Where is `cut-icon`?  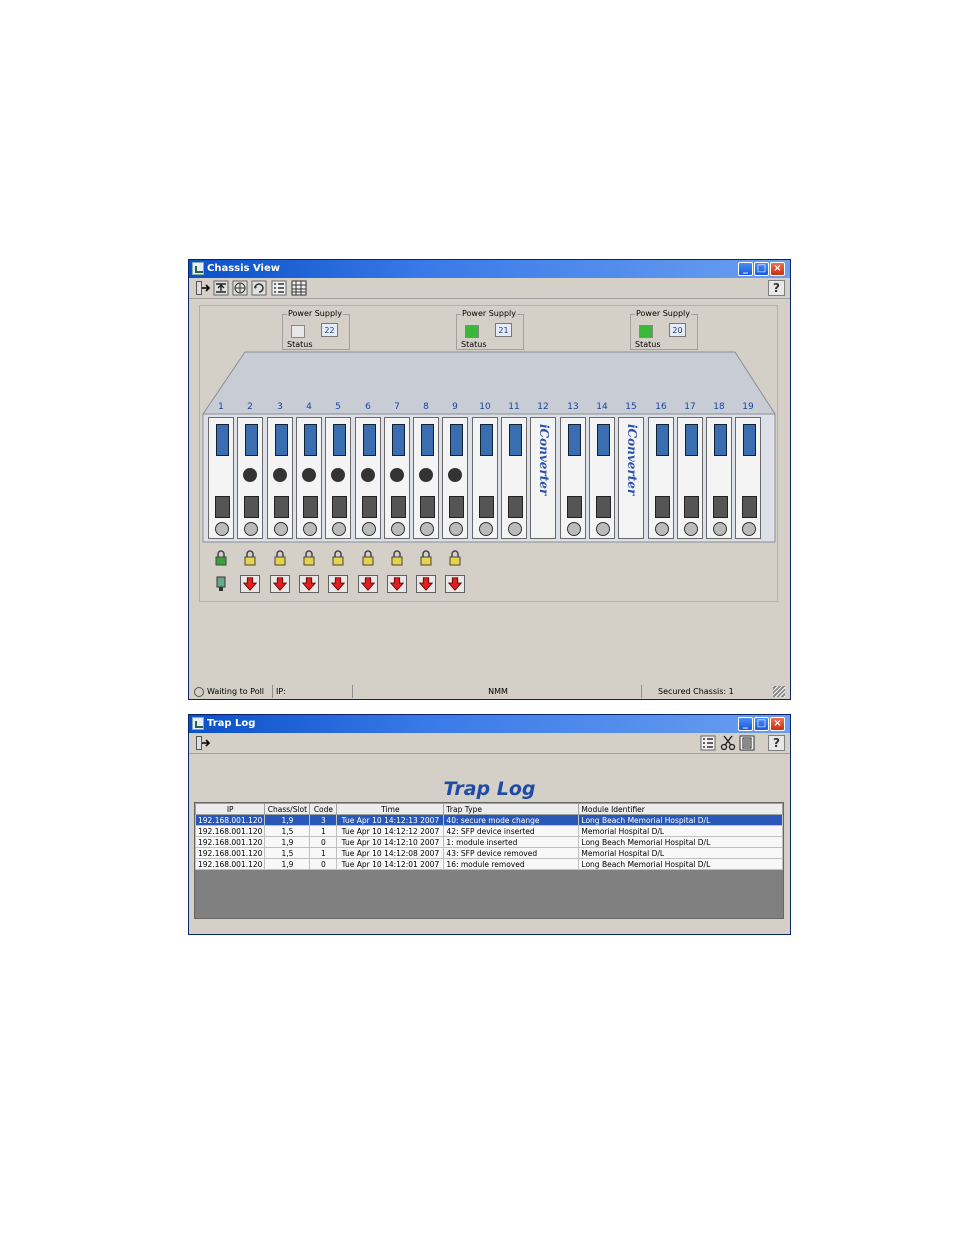
cut-icon is located at coordinates (728, 743).